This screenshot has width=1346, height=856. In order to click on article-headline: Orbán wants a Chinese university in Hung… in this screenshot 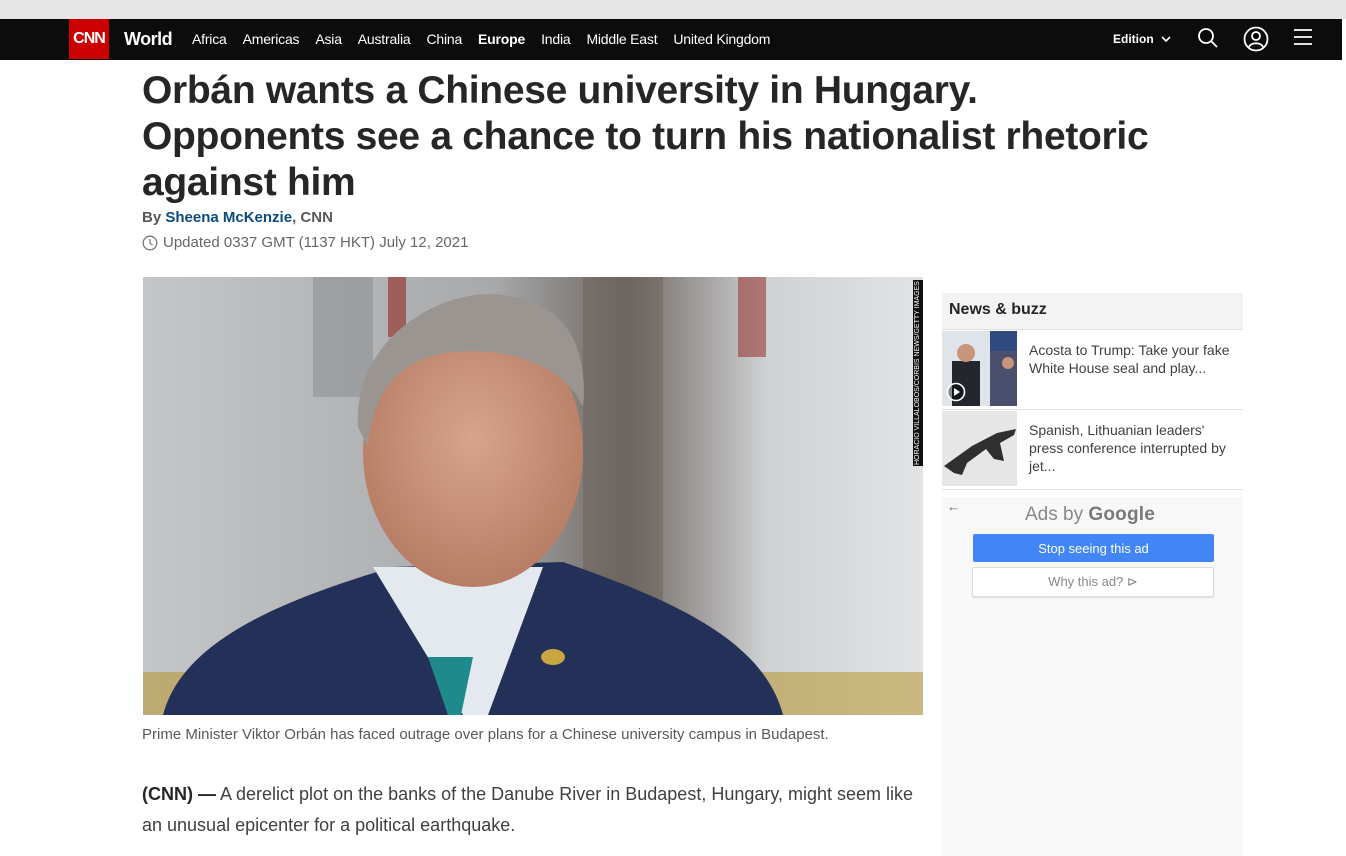, I will do `click(697, 137)`.